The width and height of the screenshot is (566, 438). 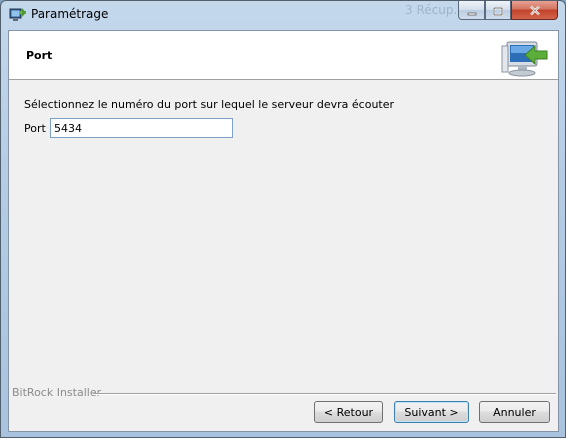 I want to click on maximize-icon, so click(x=498, y=10).